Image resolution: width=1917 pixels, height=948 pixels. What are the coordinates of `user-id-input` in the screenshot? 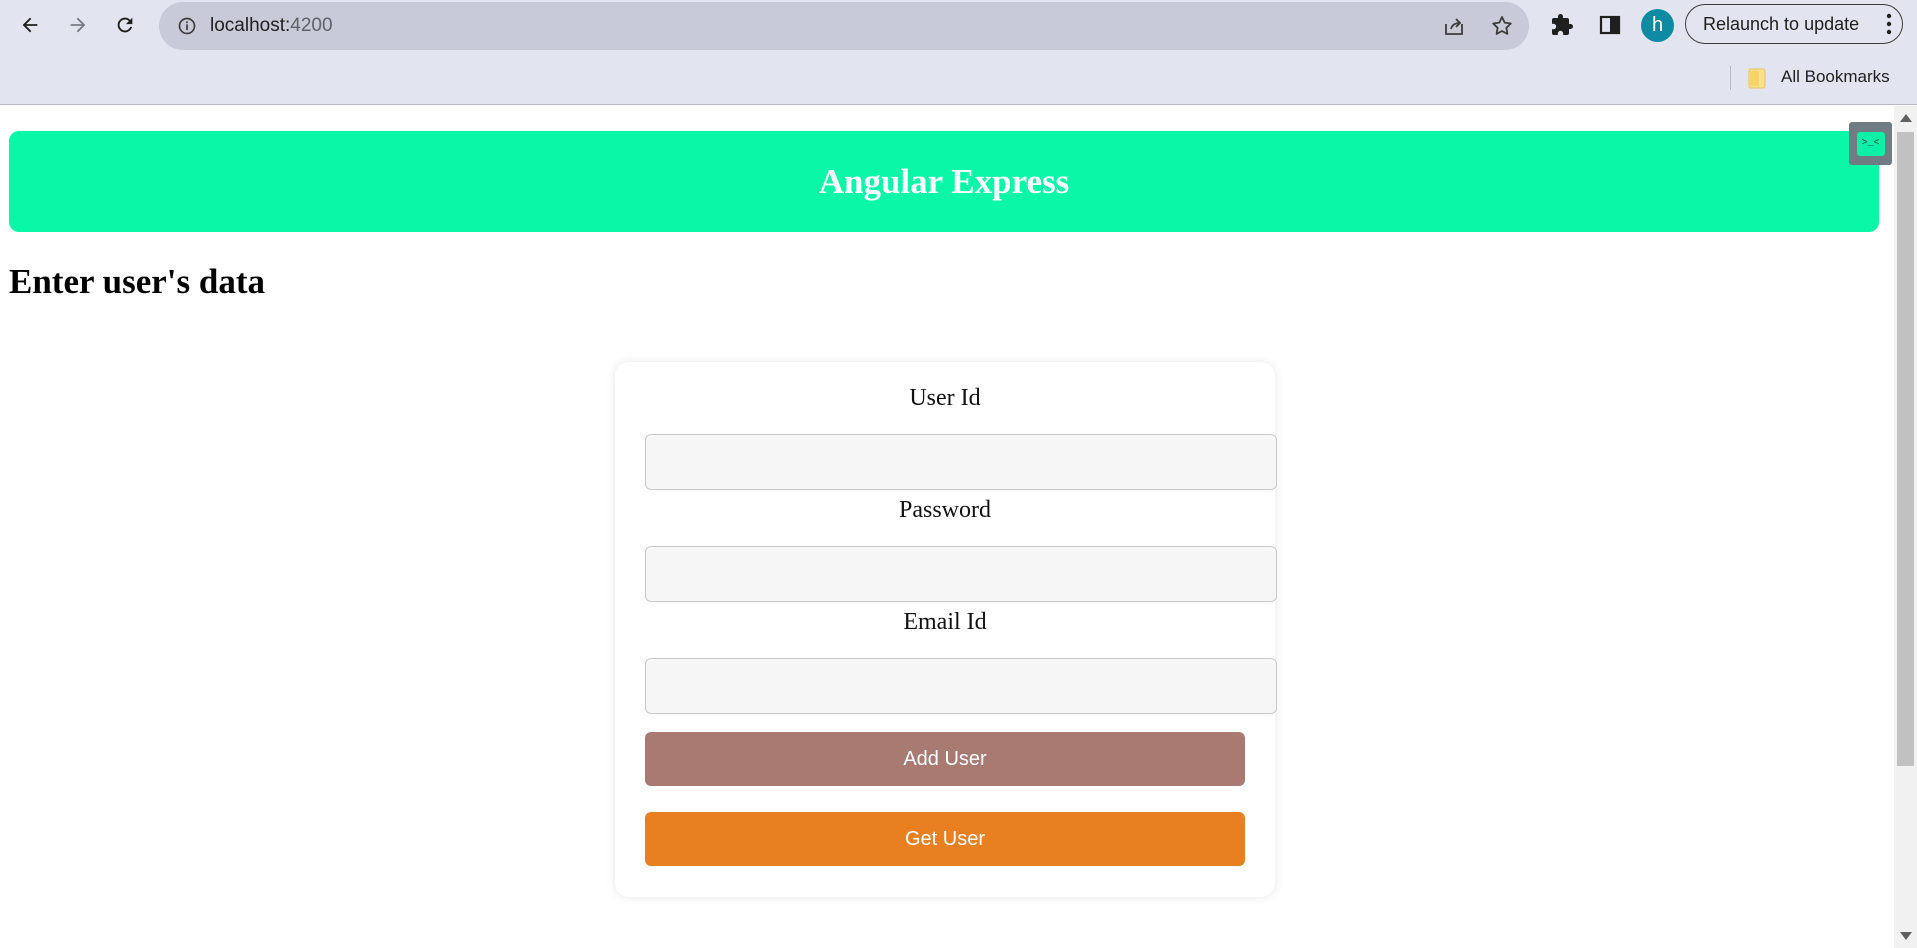 It's located at (961, 462).